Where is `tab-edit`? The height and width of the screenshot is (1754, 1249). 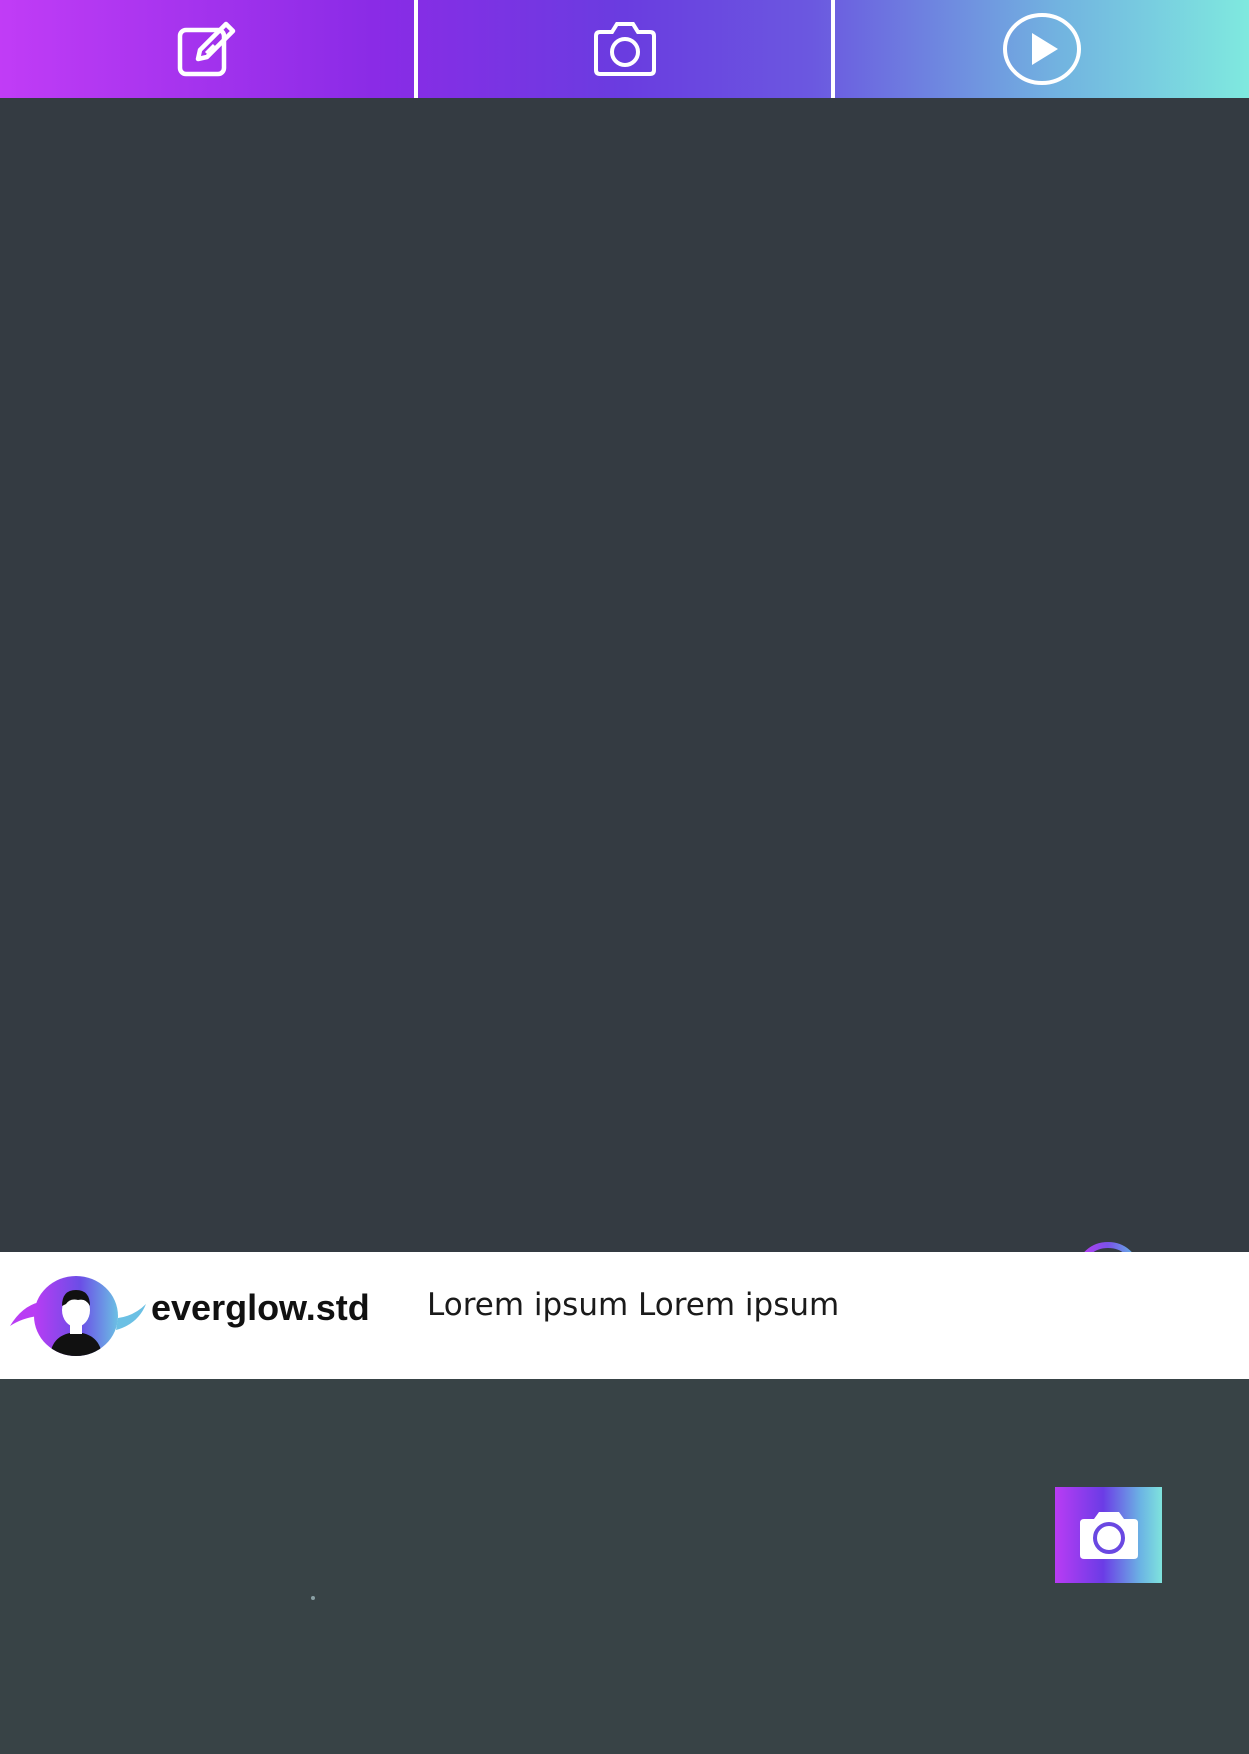
tab-edit is located at coordinates (207, 49).